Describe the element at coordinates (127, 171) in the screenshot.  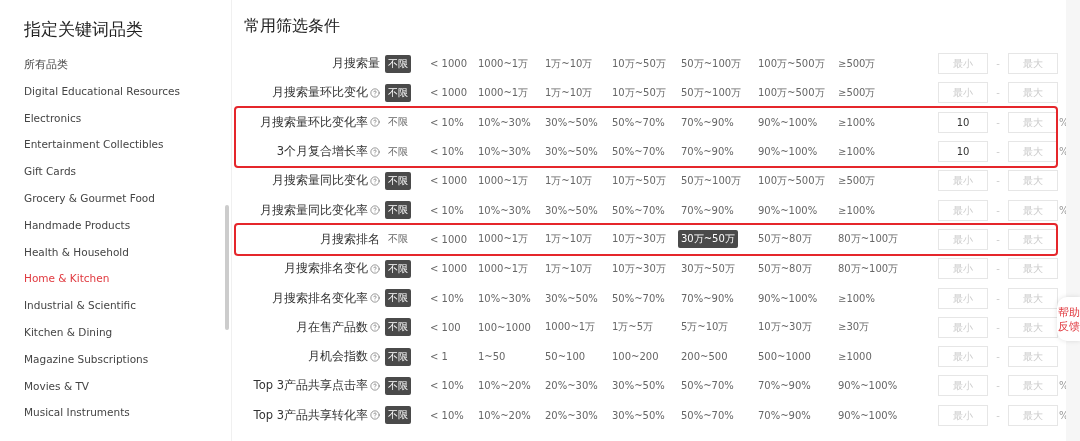
I see `category-item: Gift Cards` at that location.